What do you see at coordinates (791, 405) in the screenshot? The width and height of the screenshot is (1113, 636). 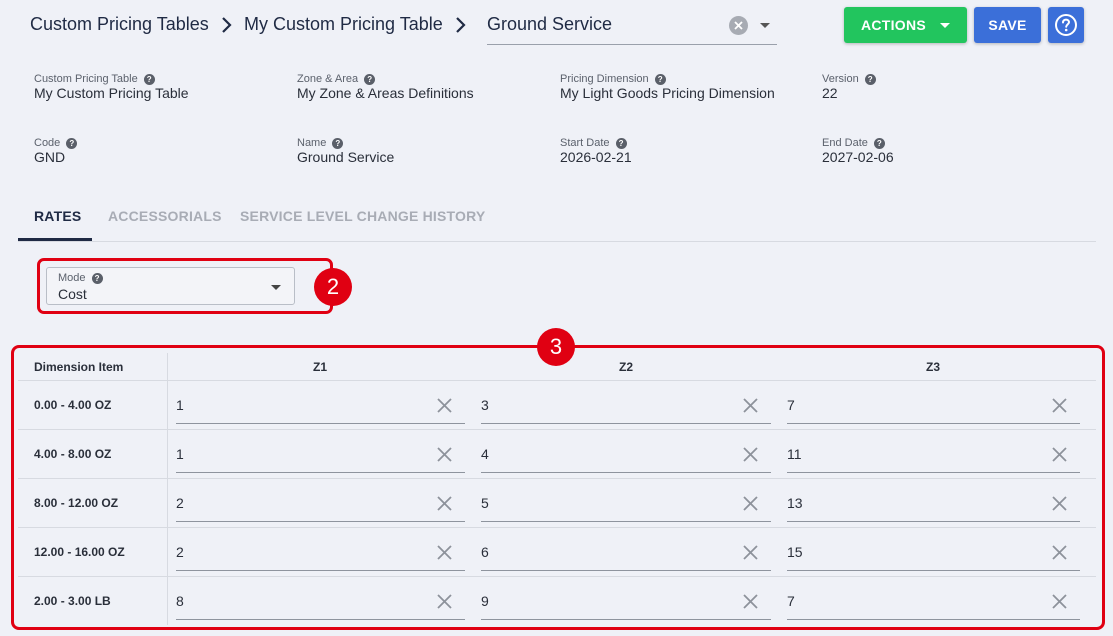 I see `rate-value: 7` at bounding box center [791, 405].